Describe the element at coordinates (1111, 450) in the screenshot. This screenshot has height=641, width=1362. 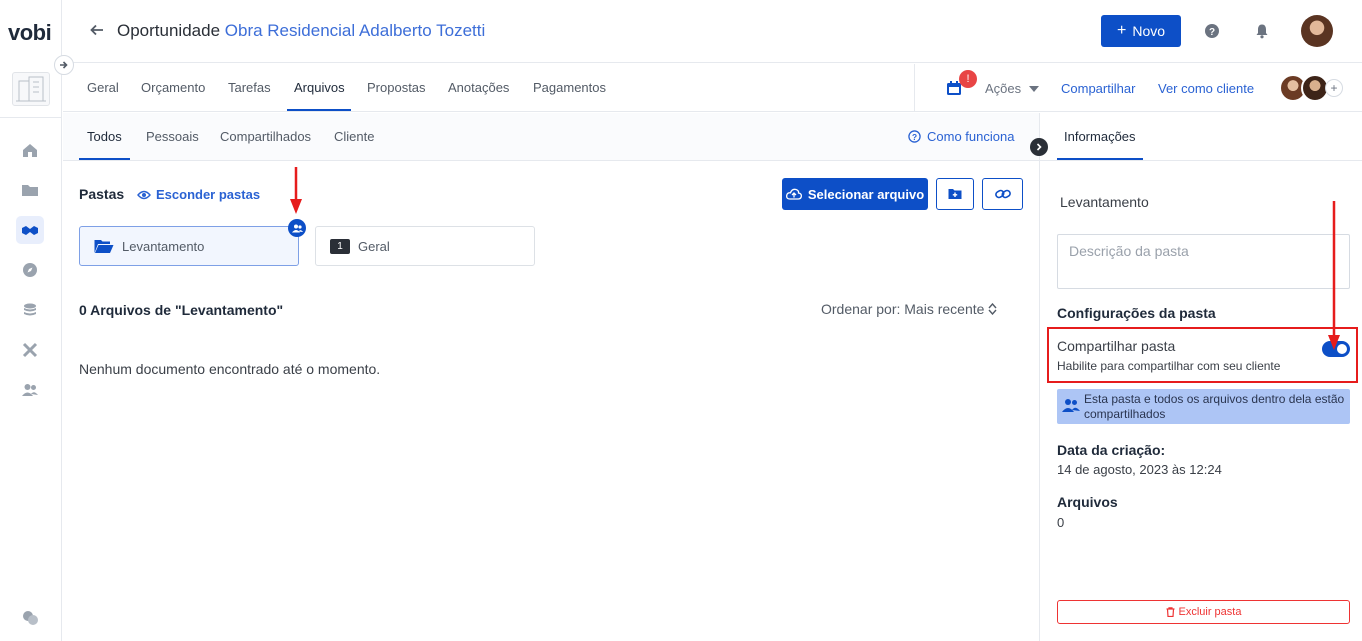
I see `created-date-label: Data da criação:` at that location.